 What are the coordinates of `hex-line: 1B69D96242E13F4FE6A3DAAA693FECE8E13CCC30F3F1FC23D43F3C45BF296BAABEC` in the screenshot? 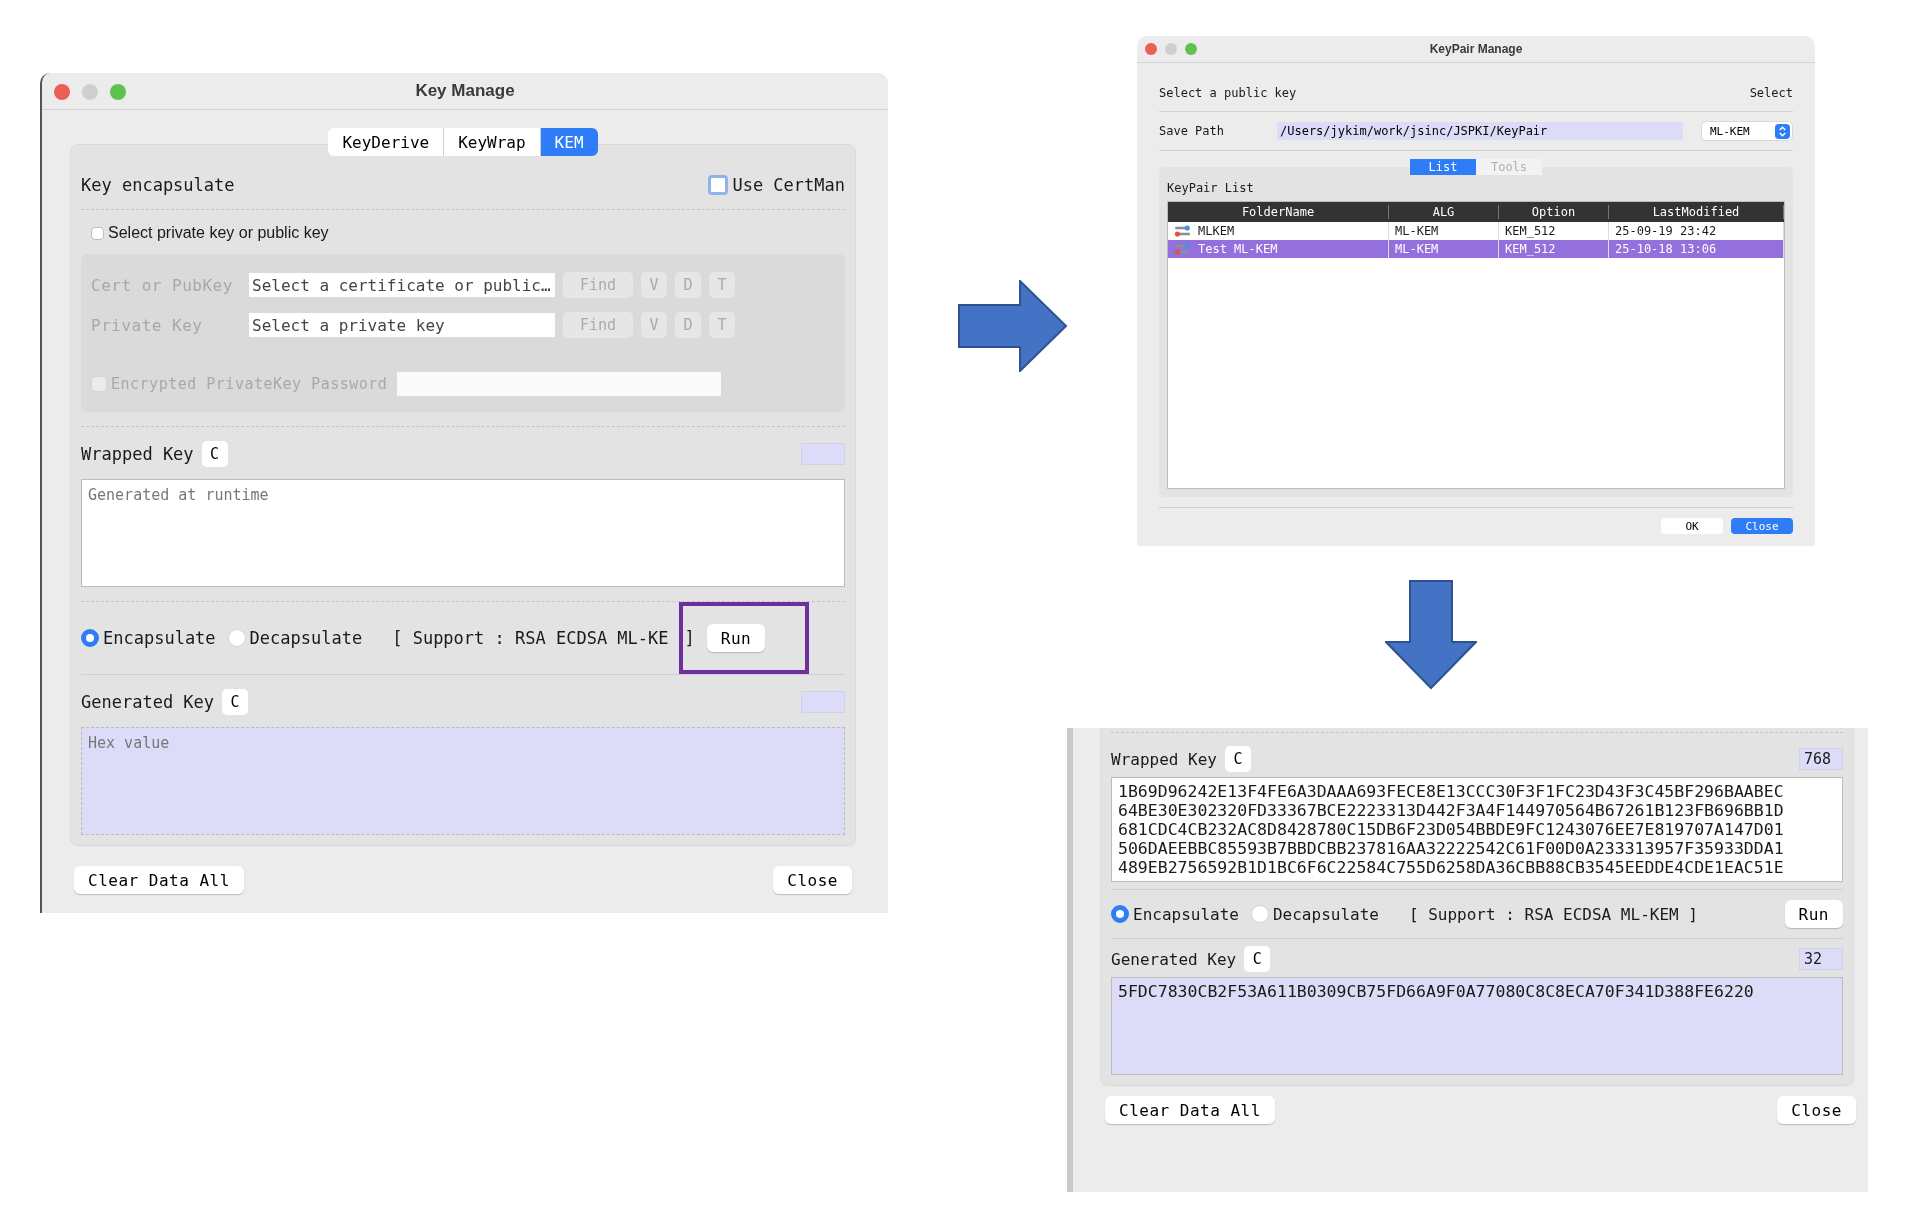 It's located at (1451, 791).